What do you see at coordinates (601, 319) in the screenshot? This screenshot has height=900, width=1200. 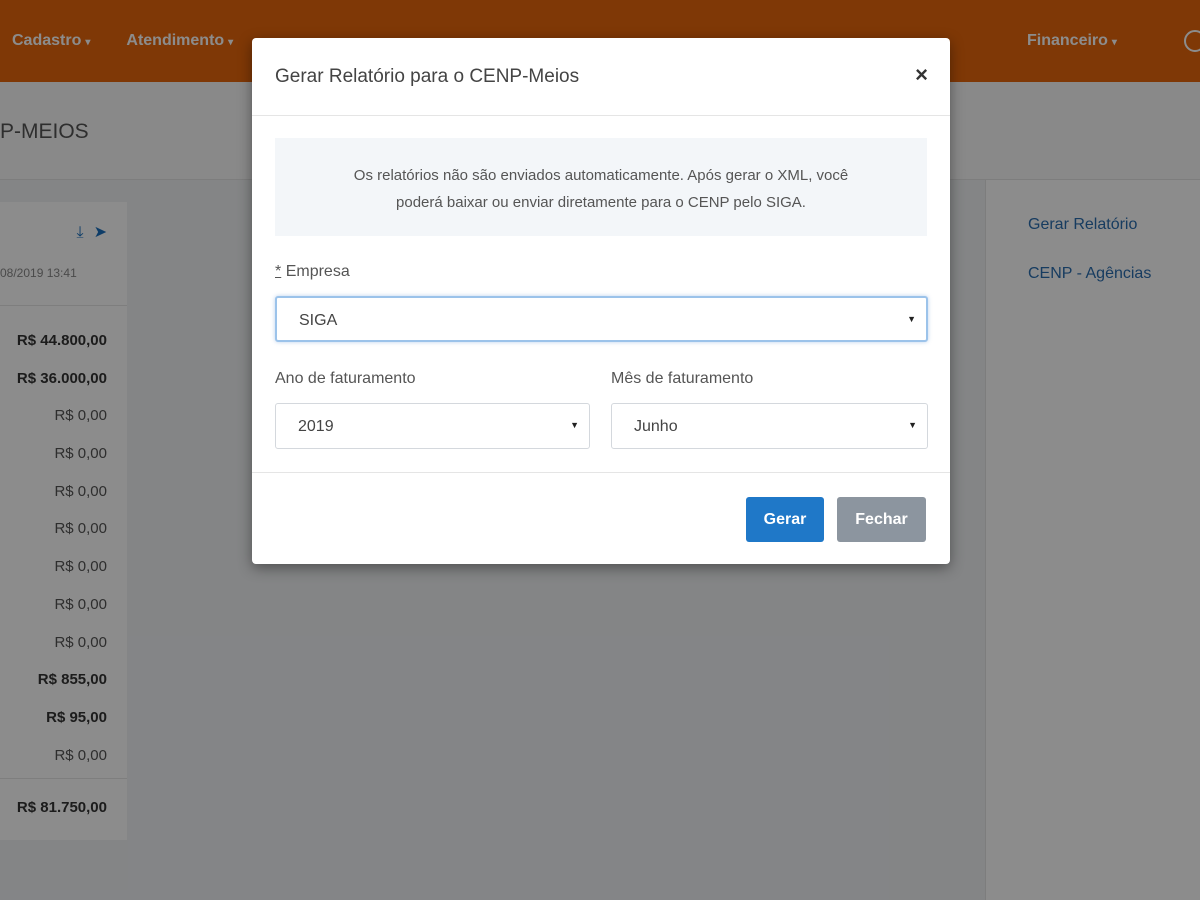 I see `empresa-select: SIGA ▼` at bounding box center [601, 319].